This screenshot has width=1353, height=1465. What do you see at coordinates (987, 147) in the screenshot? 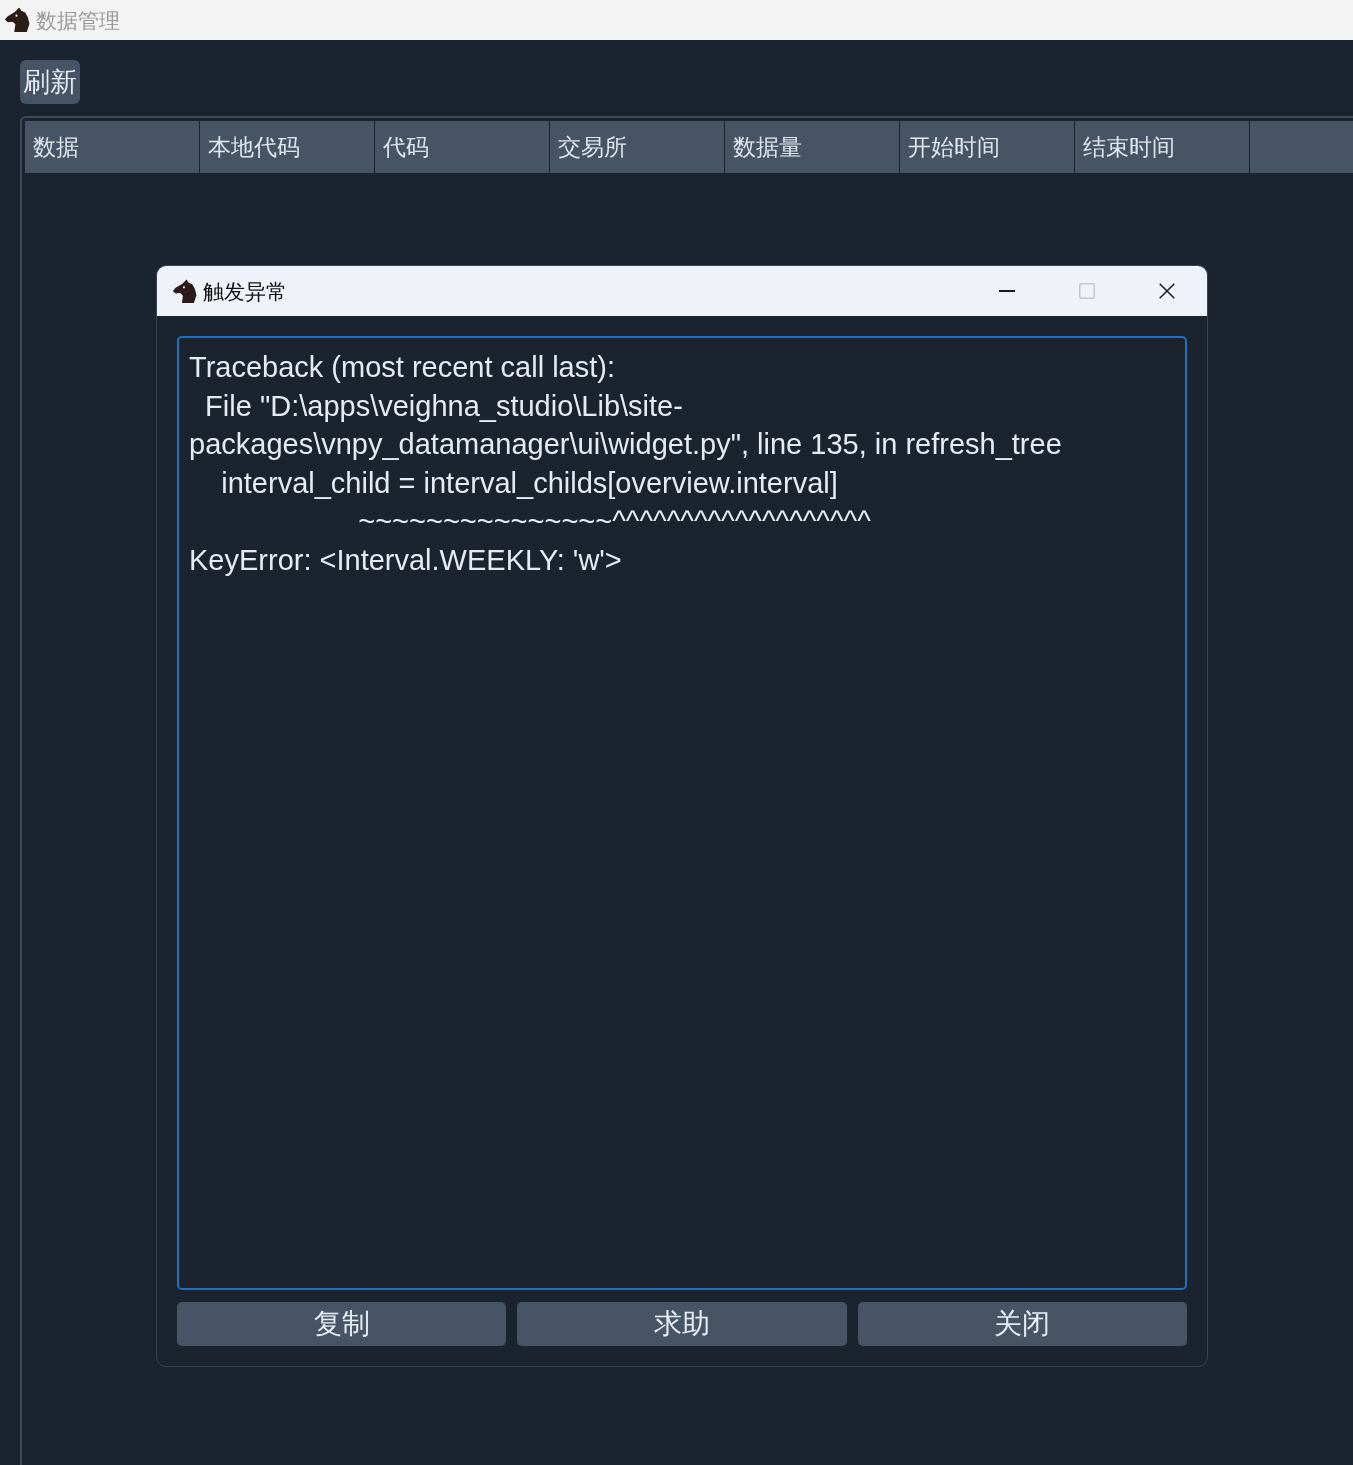
I see `column-header: 开始时间` at bounding box center [987, 147].